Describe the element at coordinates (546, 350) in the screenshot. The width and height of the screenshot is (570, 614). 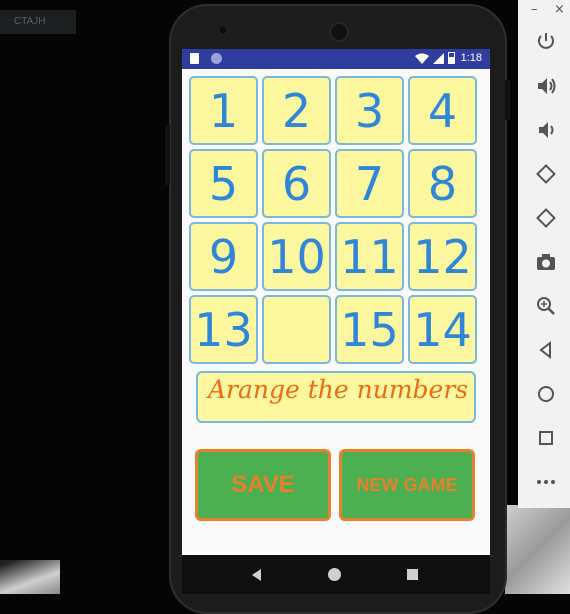
I see `back-icon` at that location.